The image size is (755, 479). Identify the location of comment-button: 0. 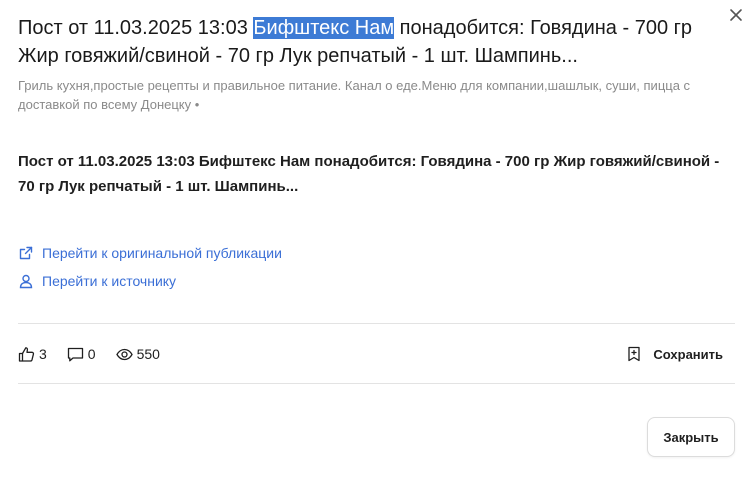
(81, 354).